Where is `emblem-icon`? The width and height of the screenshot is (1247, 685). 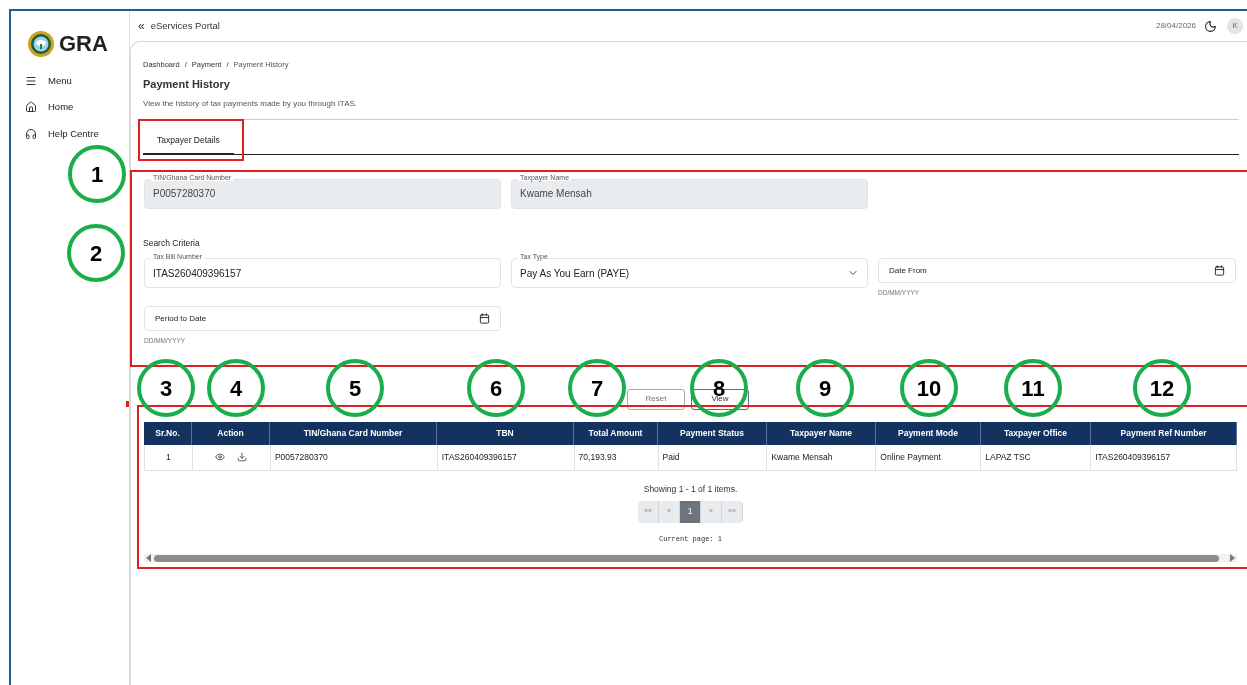 emblem-icon is located at coordinates (41, 43).